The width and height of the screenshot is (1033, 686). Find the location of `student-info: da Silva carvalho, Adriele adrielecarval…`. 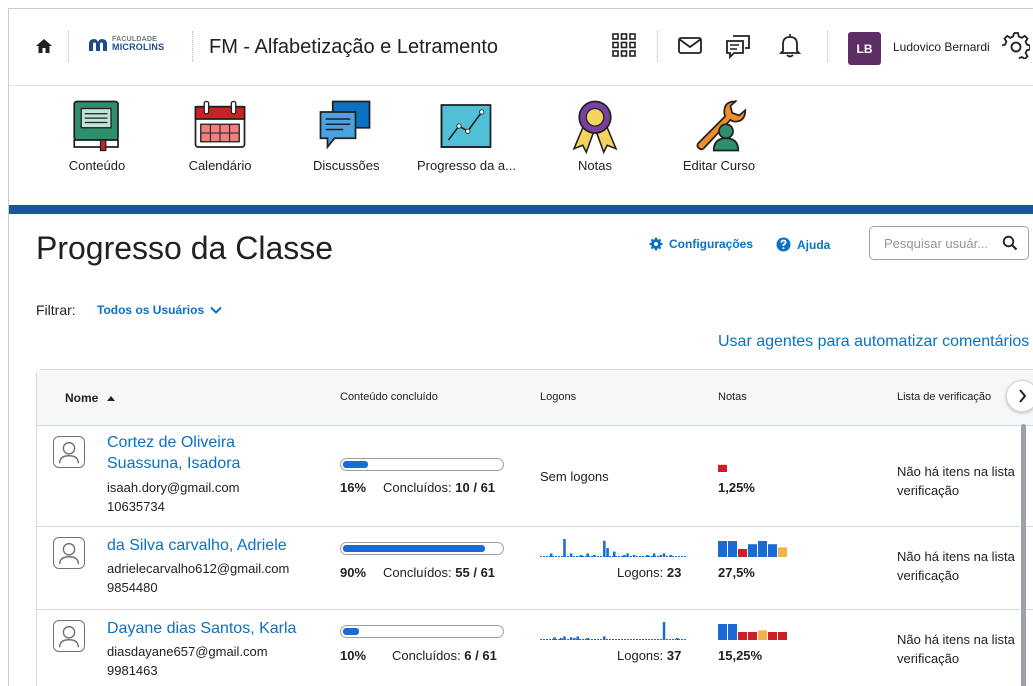

student-info: da Silva carvalho, Adriele adrielecarval… is located at coordinates (198, 566).